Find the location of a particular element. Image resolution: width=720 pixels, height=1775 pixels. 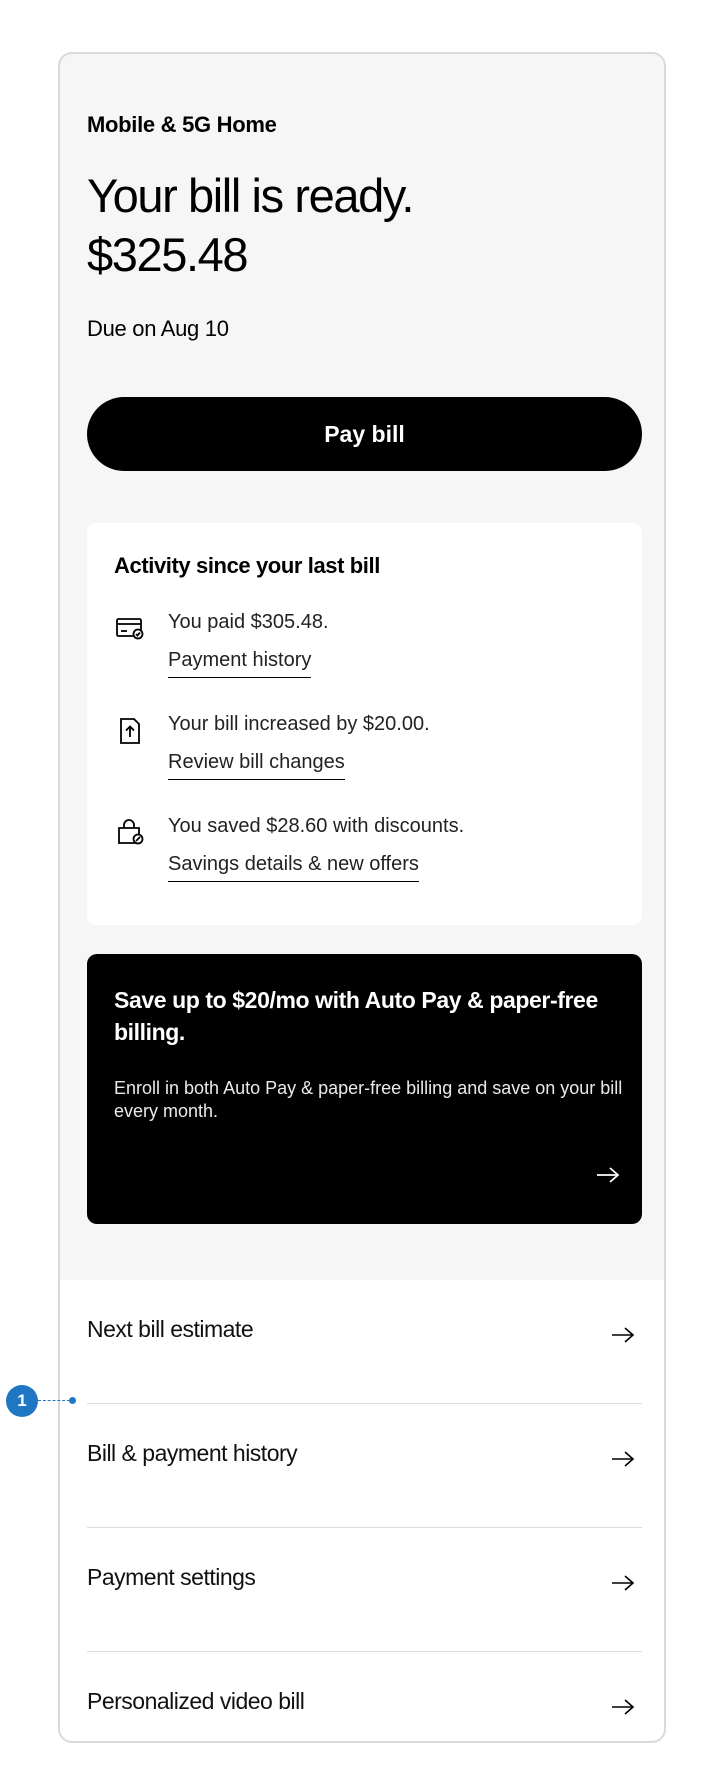

activity-text: You saved $28.60 with discounts. is located at coordinates (316, 826).